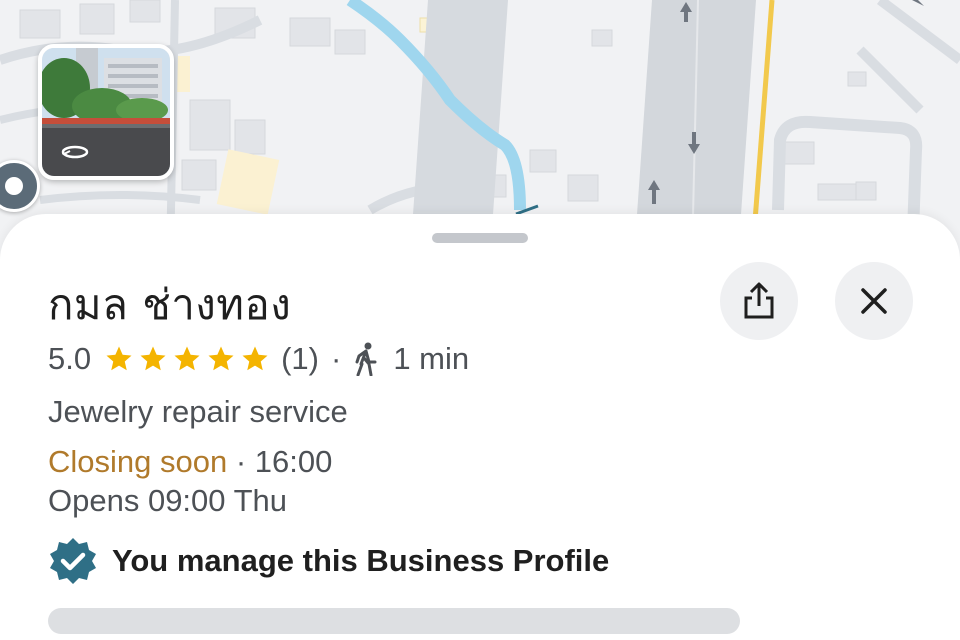  Describe the element at coordinates (394, 621) in the screenshot. I see `action-chips-placeholder` at that location.